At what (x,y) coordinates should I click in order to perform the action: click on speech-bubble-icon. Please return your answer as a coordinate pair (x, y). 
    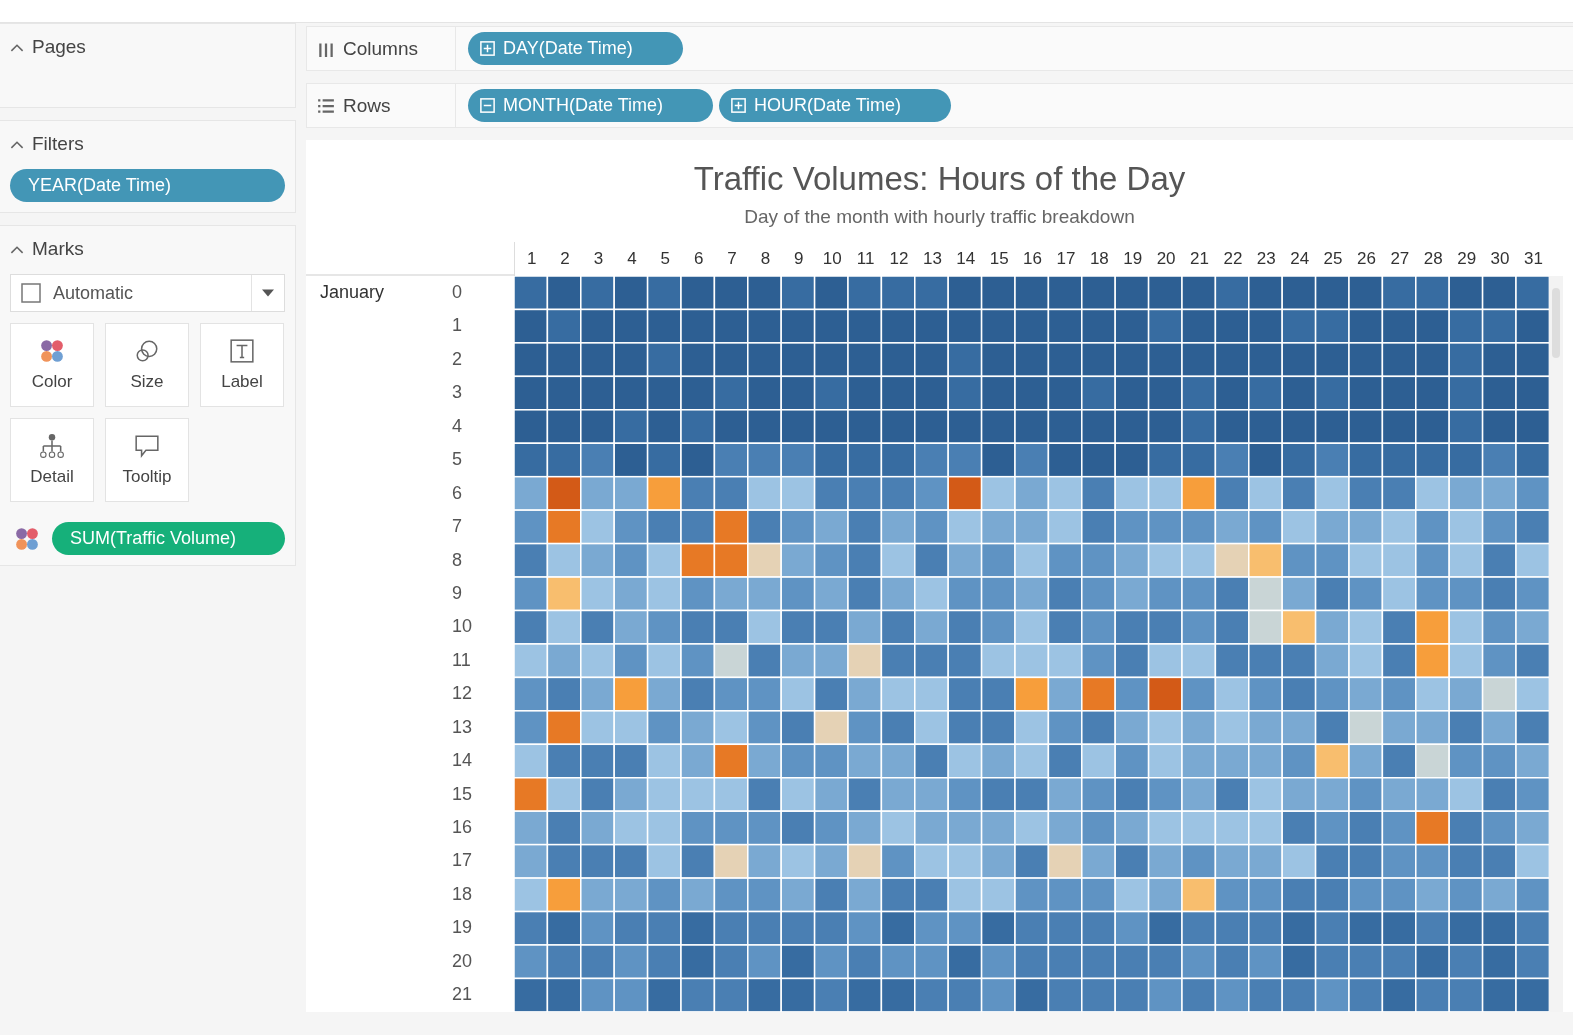
    Looking at the image, I should click on (147, 446).